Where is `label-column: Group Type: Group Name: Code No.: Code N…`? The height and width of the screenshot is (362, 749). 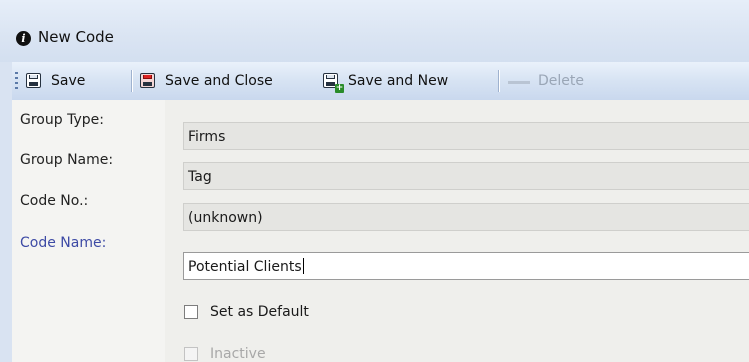 label-column: Group Type: Group Name: Code No.: Code N… is located at coordinates (88, 231).